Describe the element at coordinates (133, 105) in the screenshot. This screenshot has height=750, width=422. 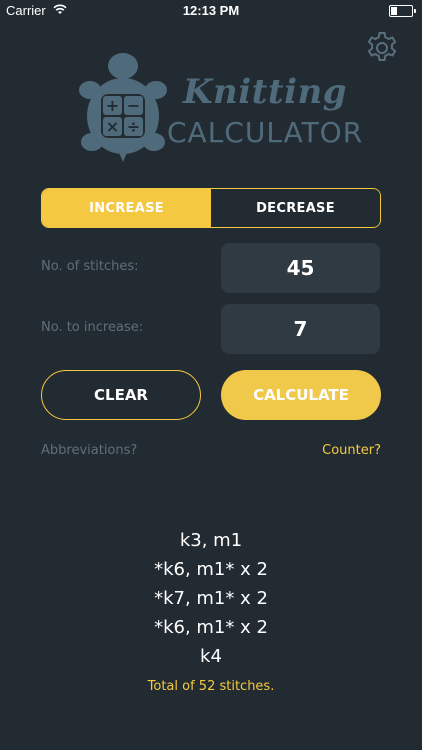
I see `minus-symbol: −` at that location.